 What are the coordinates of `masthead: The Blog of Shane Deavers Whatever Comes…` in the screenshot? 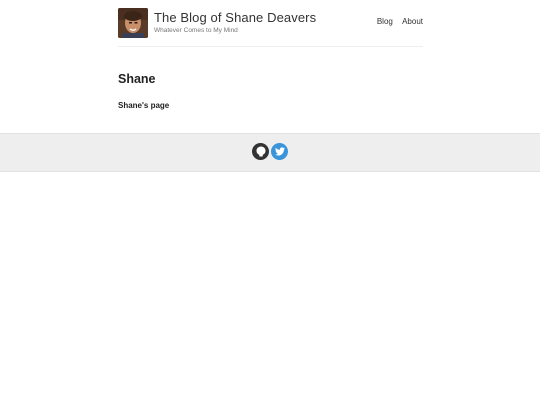 It's located at (270, 23).